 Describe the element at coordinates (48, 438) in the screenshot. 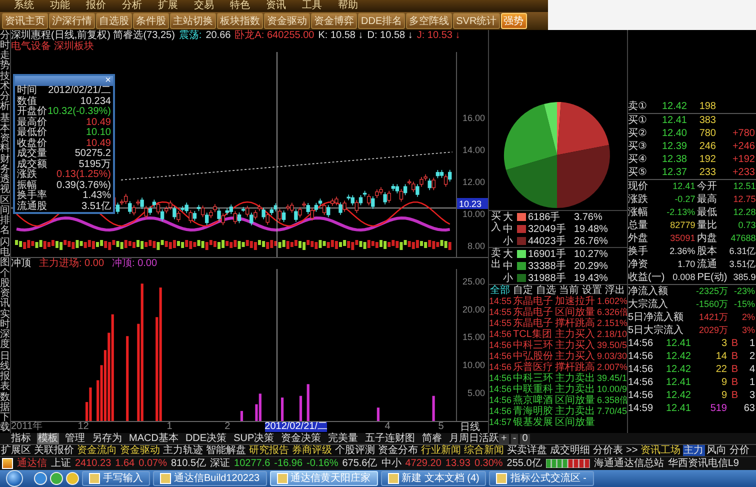

I see `formula-tab: 模板` at that location.